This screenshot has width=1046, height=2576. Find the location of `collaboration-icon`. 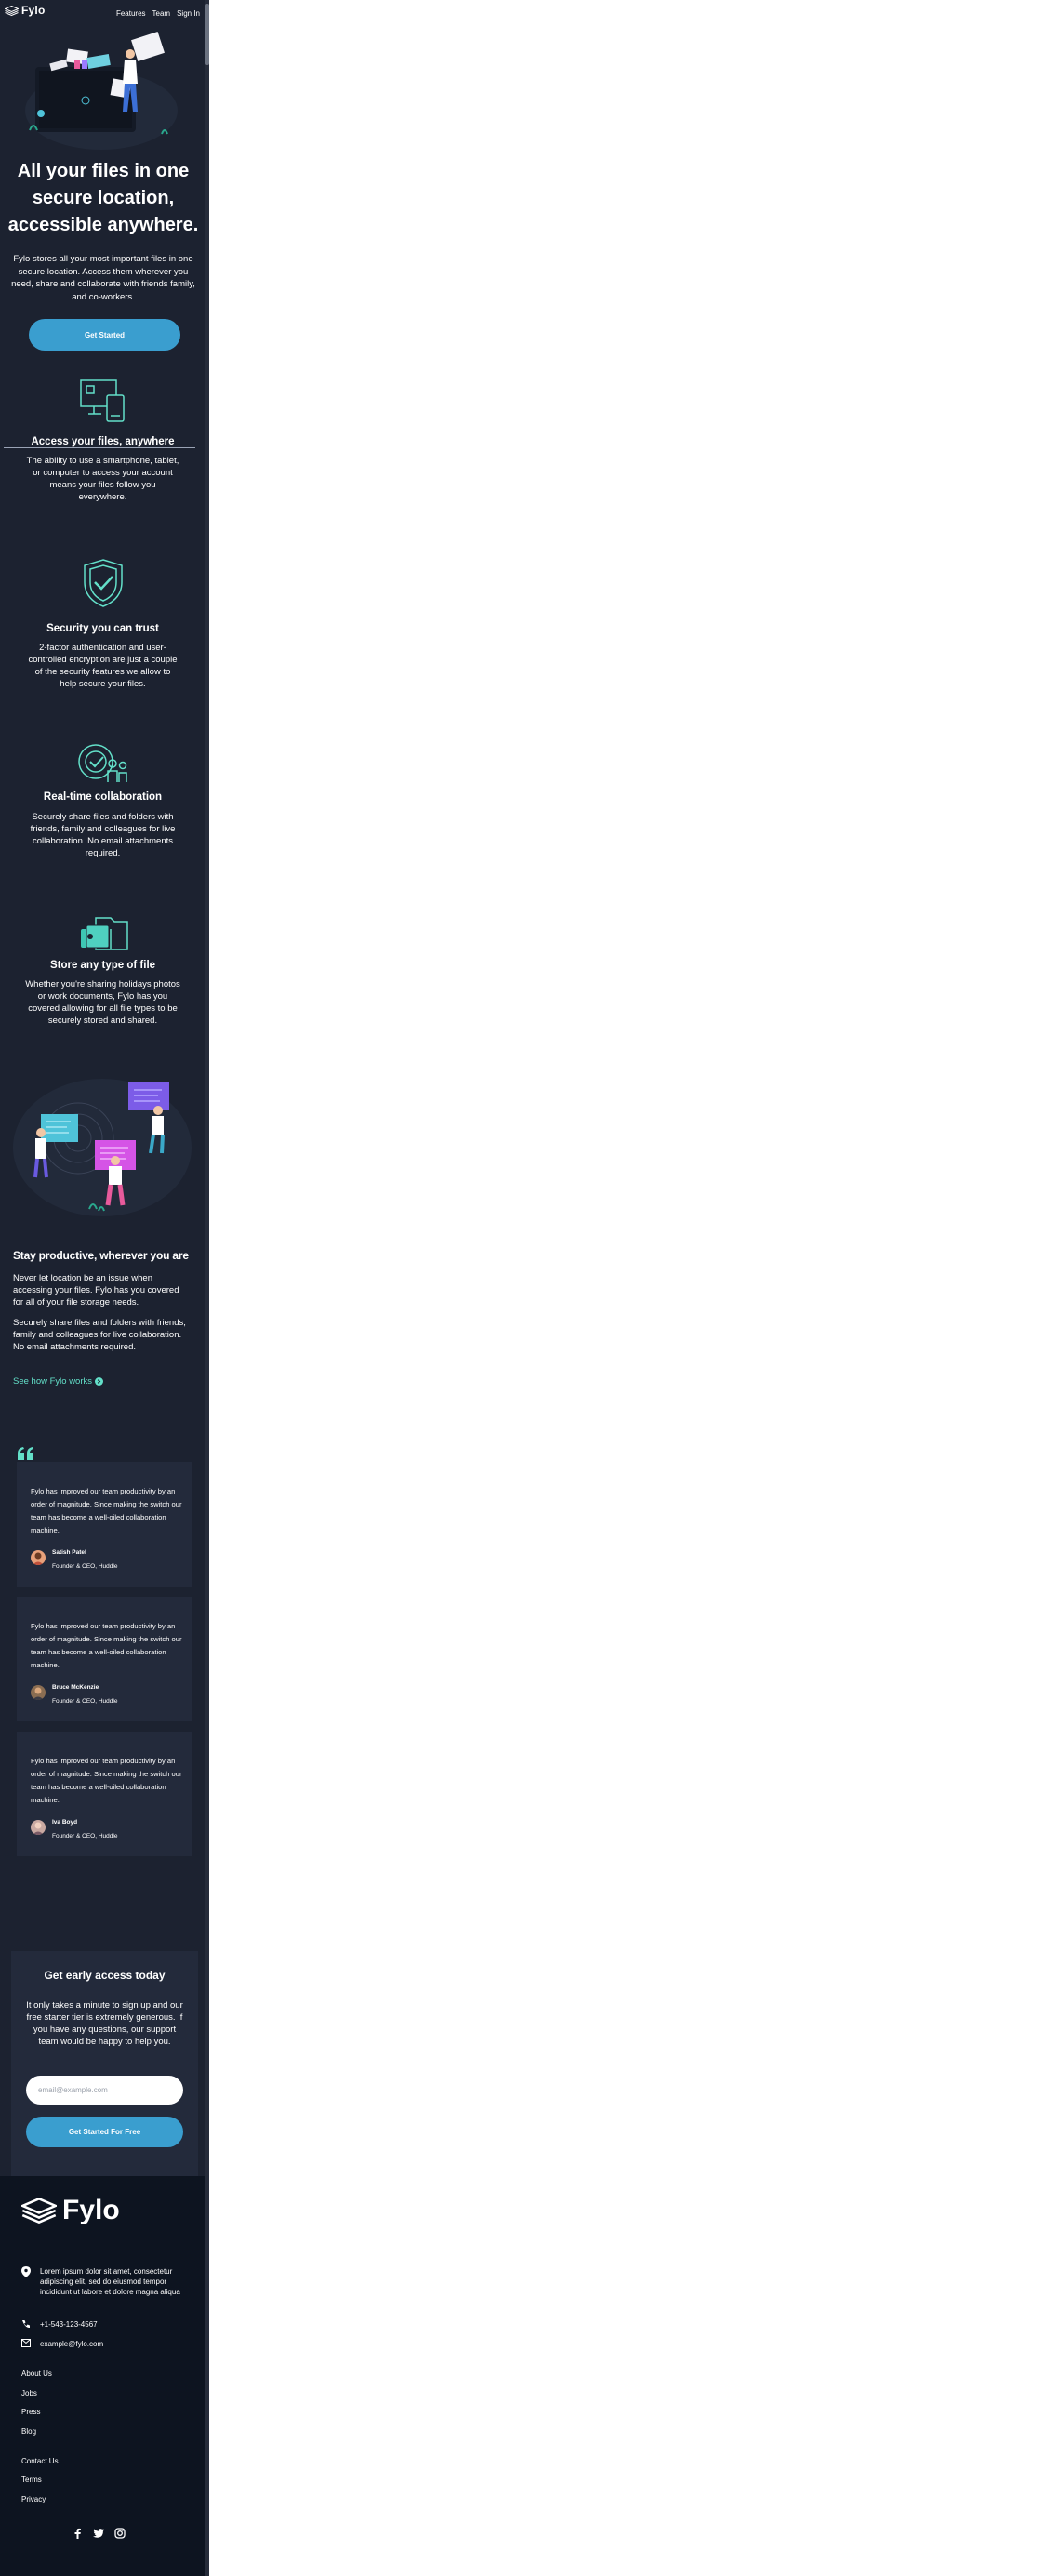

collaboration-icon is located at coordinates (102, 763).